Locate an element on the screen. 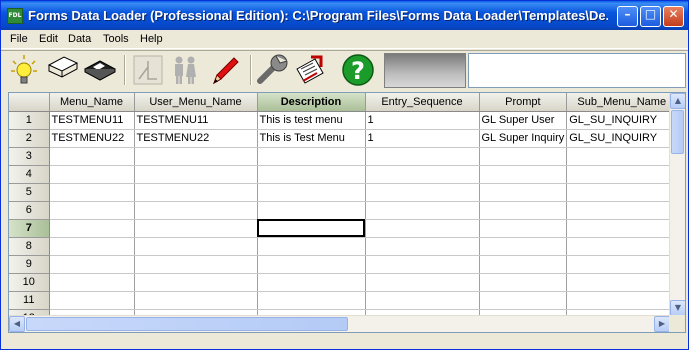 The width and height of the screenshot is (689, 350). horizontal-scrollbar: ◀ ▶ is located at coordinates (339, 323).